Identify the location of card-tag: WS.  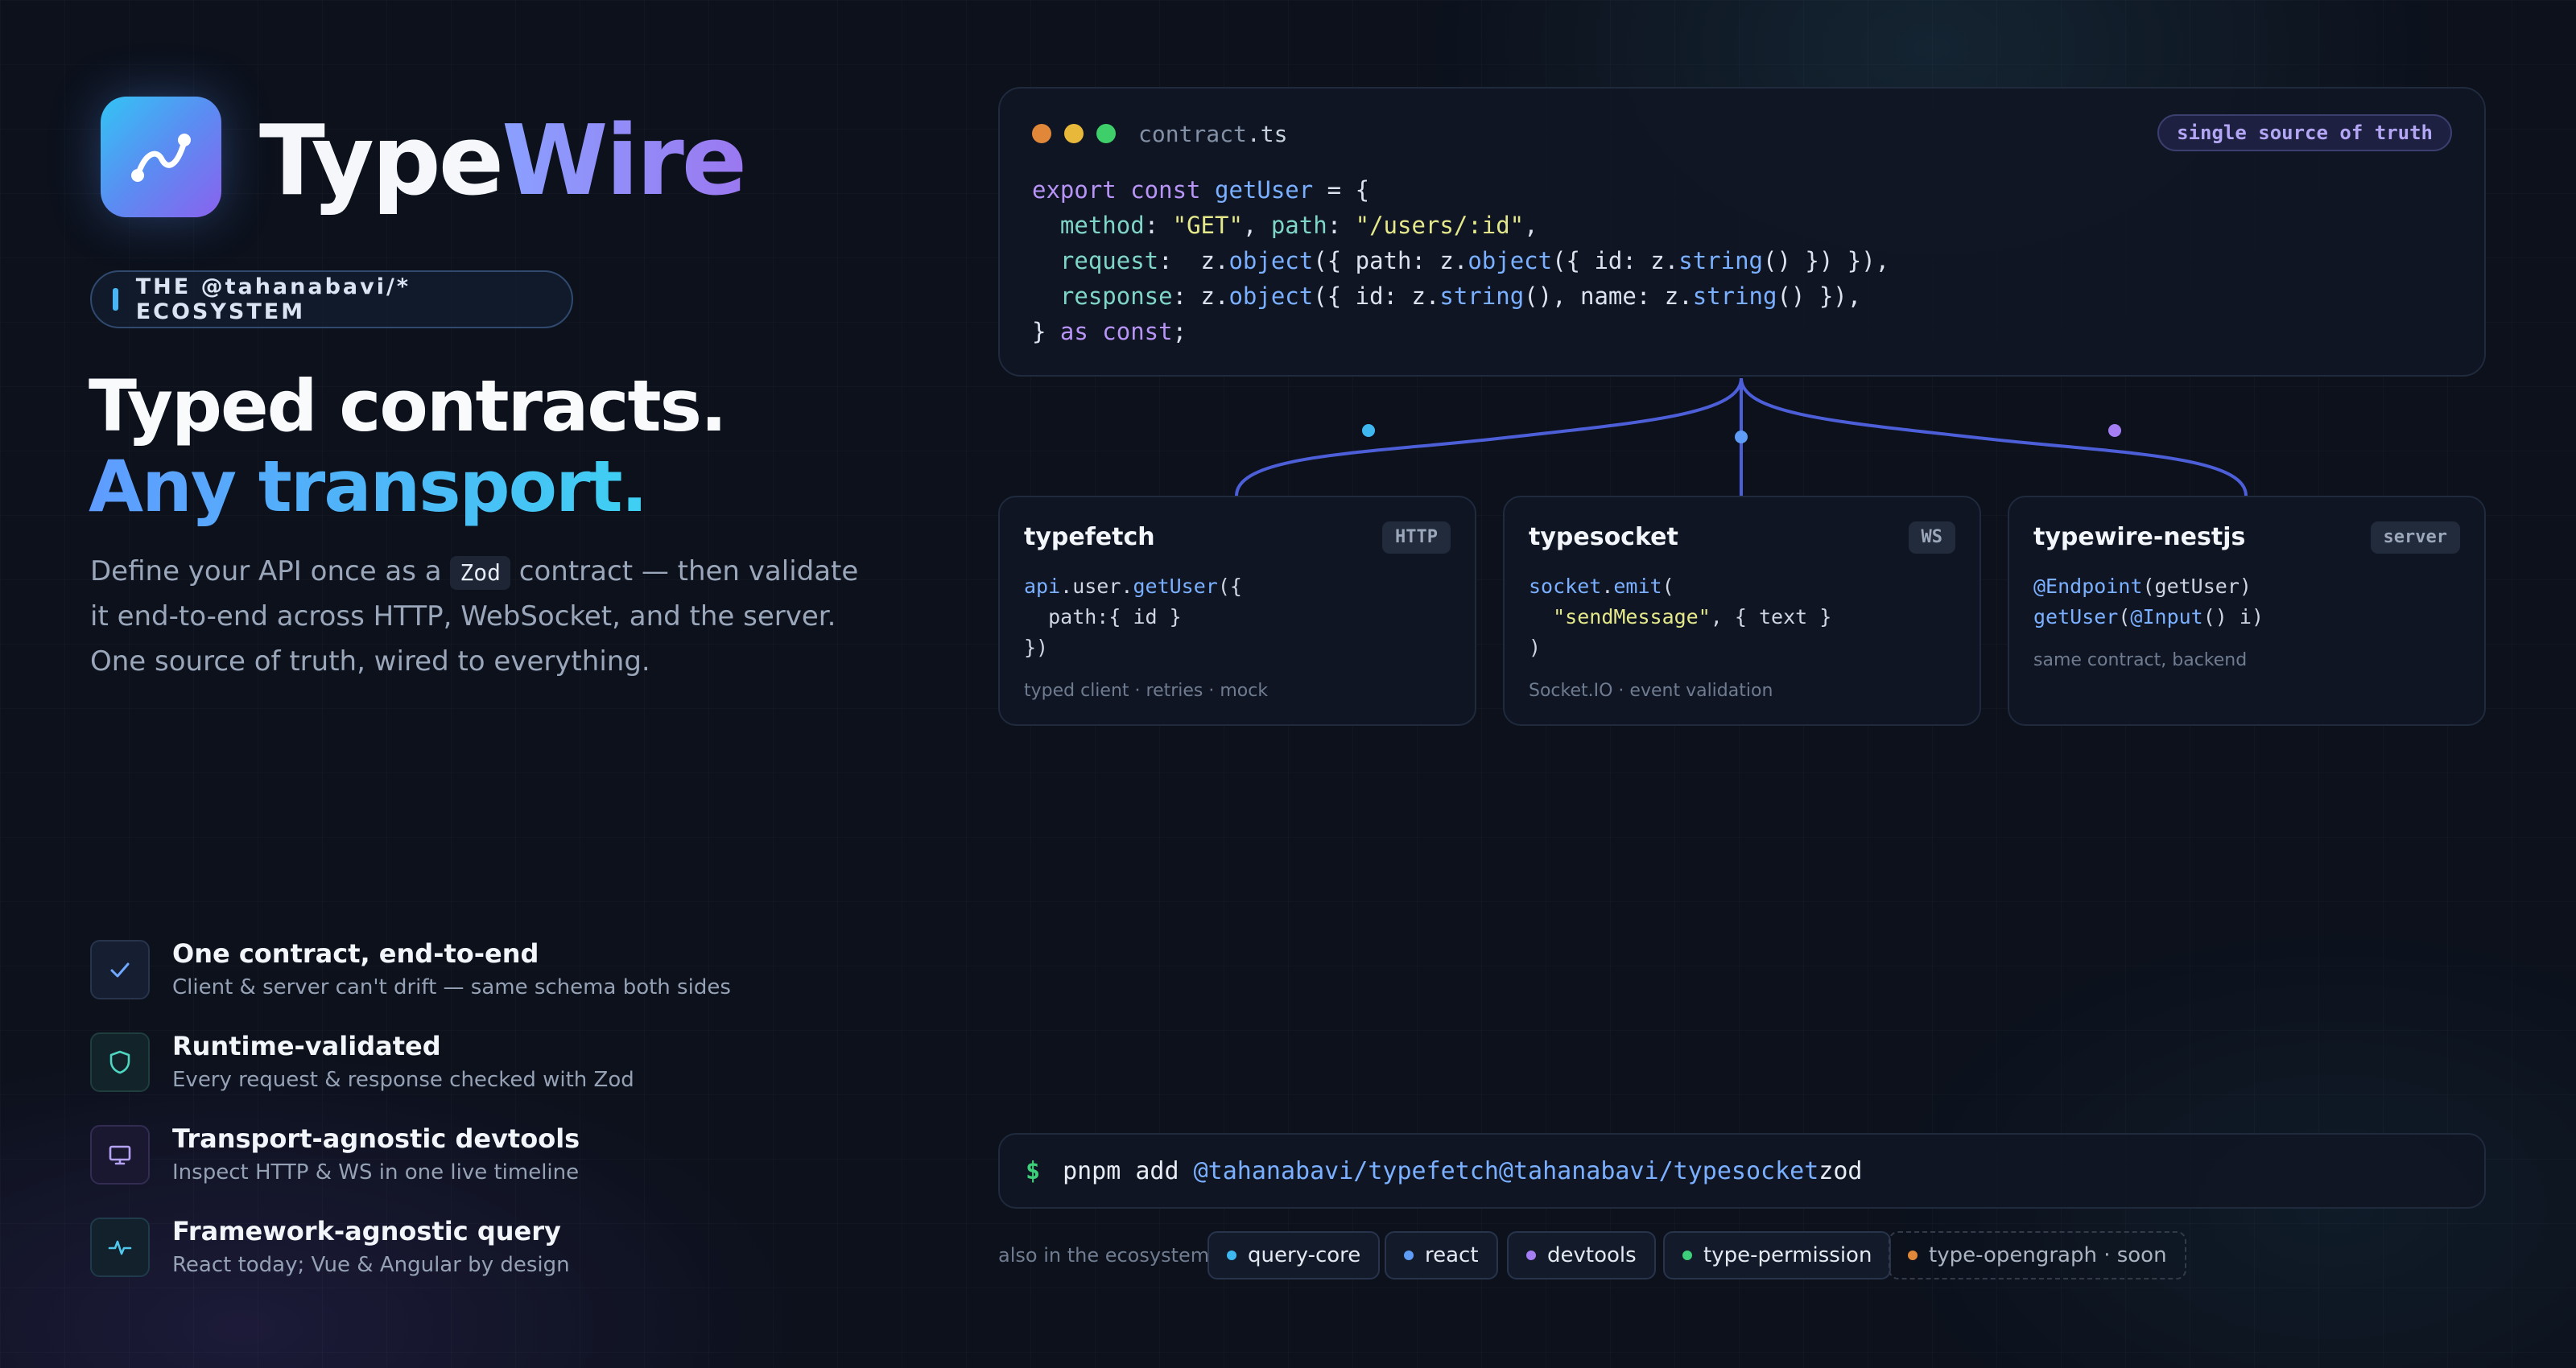
(1932, 537).